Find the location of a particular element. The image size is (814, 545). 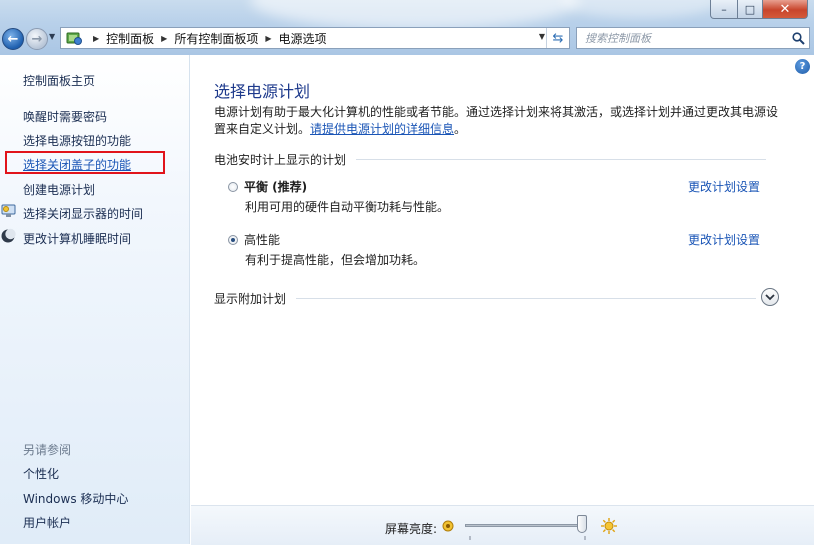

sidebar-item-personalization: 个性化 is located at coordinates (41, 473).